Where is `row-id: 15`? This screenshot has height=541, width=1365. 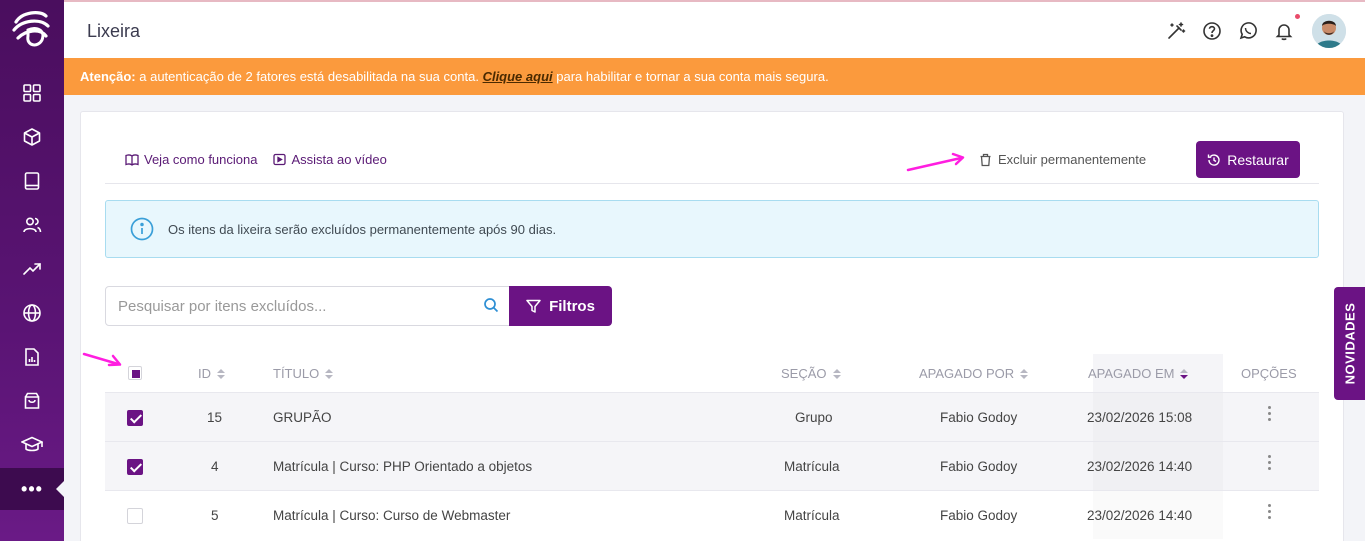 row-id: 15 is located at coordinates (215, 417).